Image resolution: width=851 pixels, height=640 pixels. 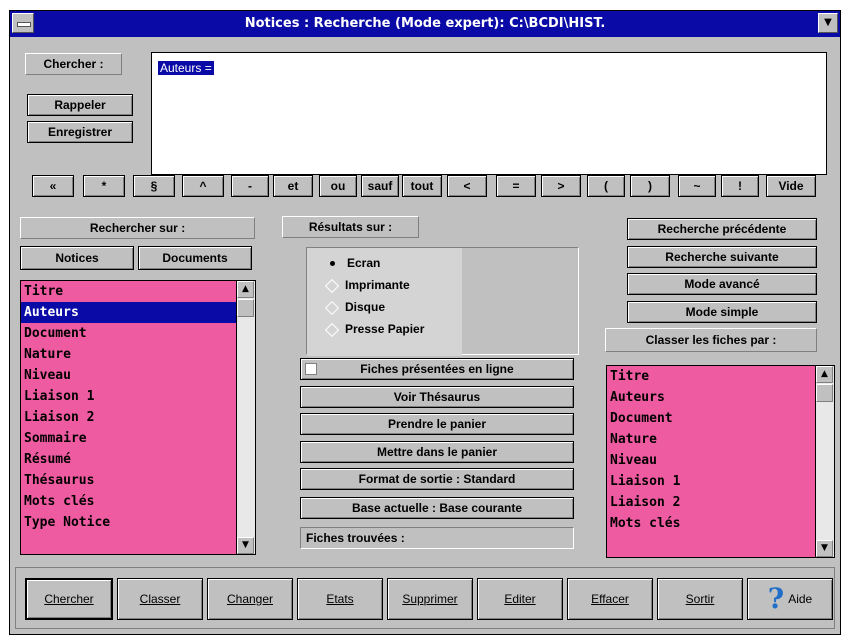 What do you see at coordinates (186, 68) in the screenshot?
I see `query-text: Auteurs =` at bounding box center [186, 68].